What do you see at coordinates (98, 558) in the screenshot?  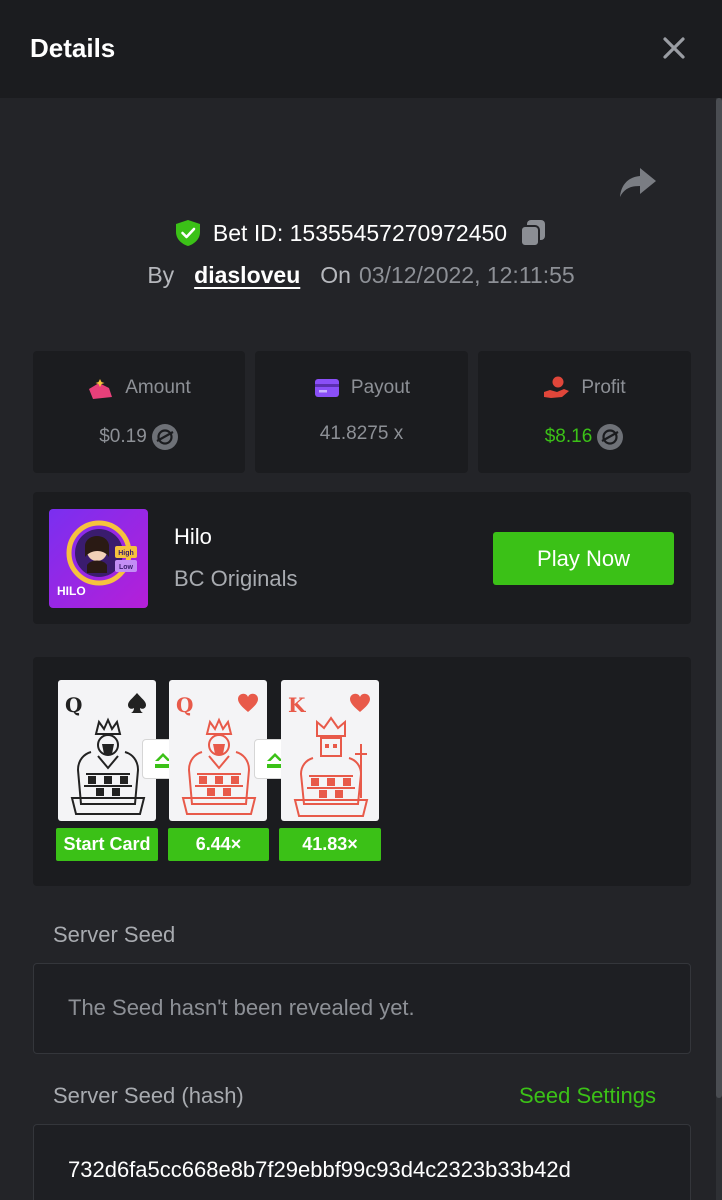 I see `game-thumbnail: High Low HILO` at bounding box center [98, 558].